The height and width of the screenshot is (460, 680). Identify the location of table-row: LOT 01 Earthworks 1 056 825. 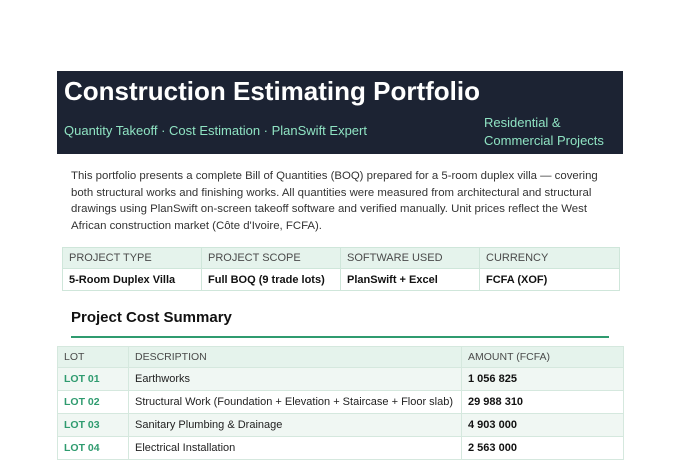
(340, 379).